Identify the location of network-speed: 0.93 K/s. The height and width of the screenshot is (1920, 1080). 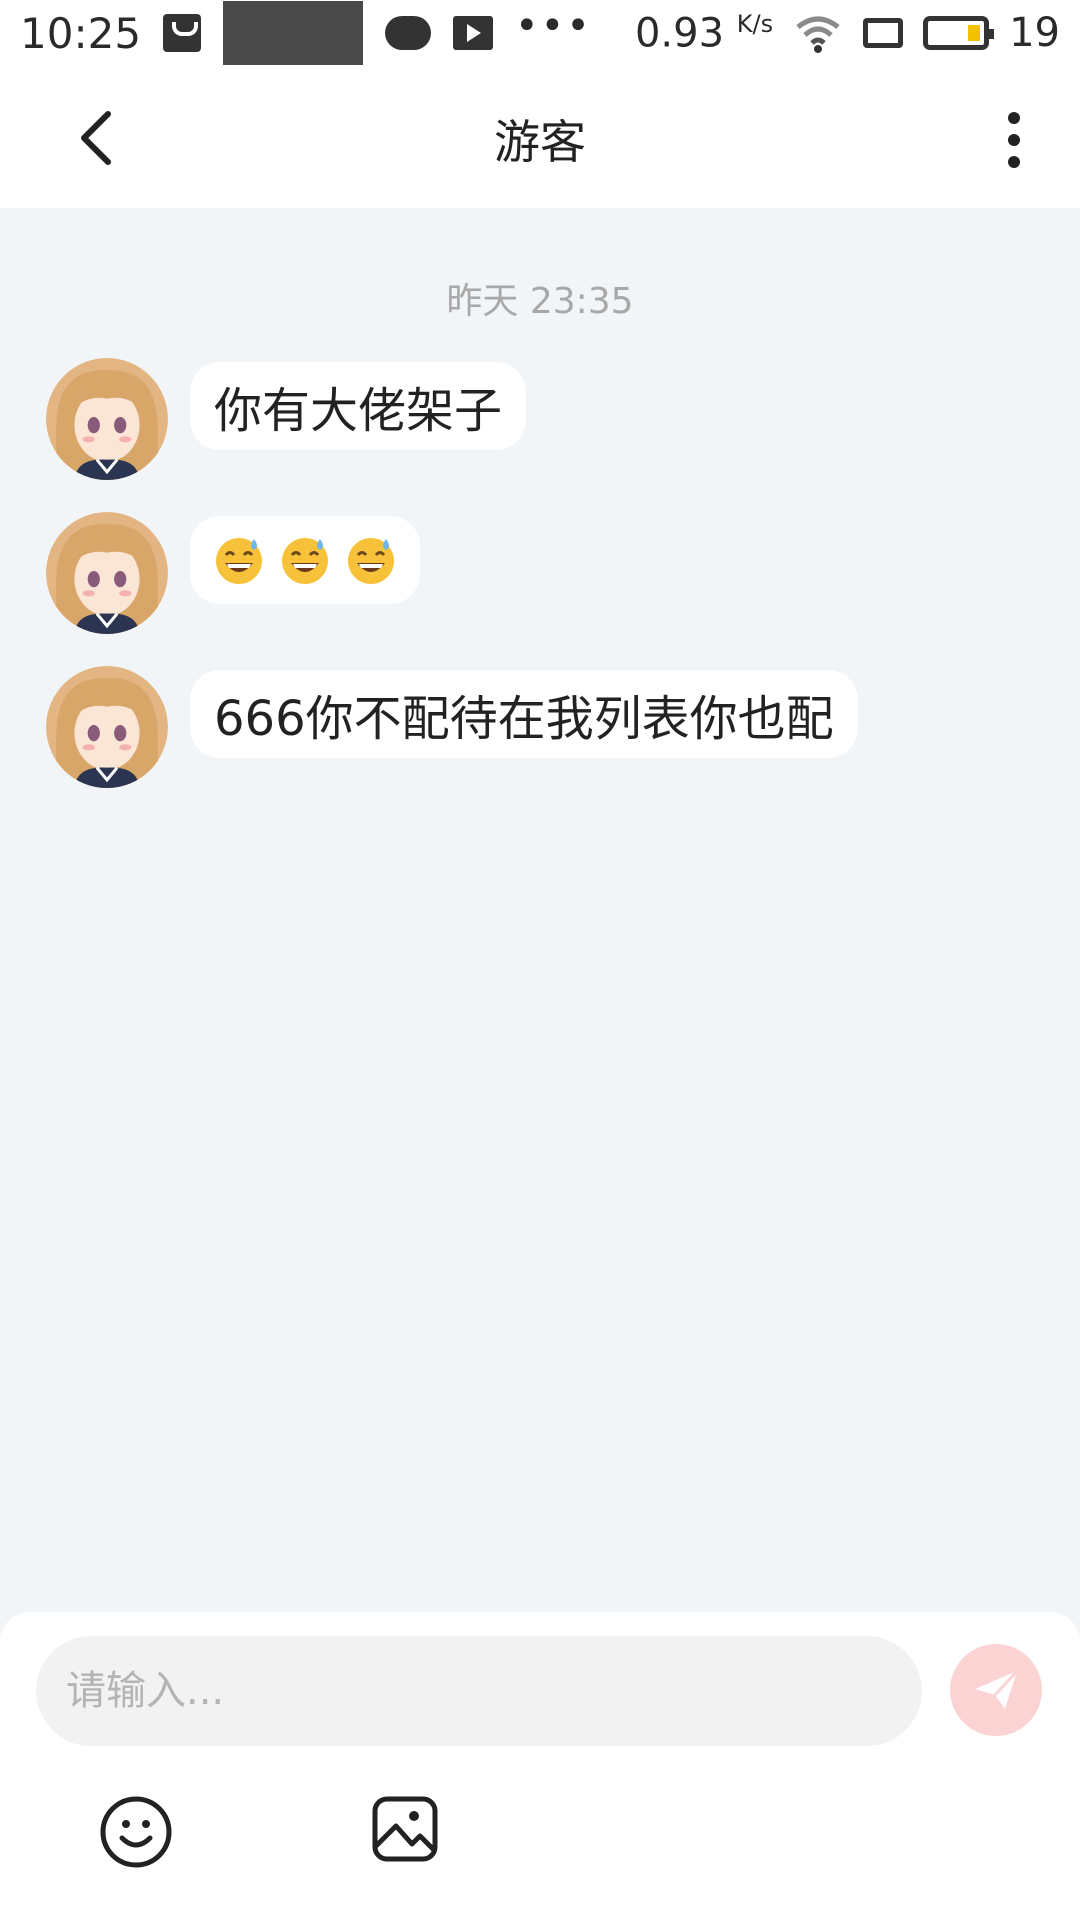
(704, 33).